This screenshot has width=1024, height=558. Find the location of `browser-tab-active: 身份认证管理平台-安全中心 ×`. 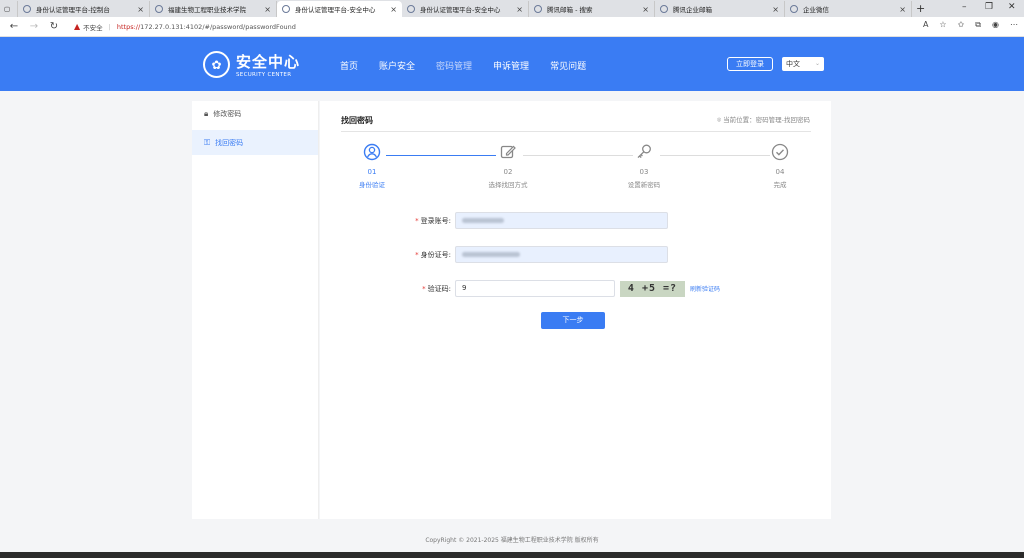

browser-tab-active: 身份认证管理平台-安全中心 × is located at coordinates (339, 9).